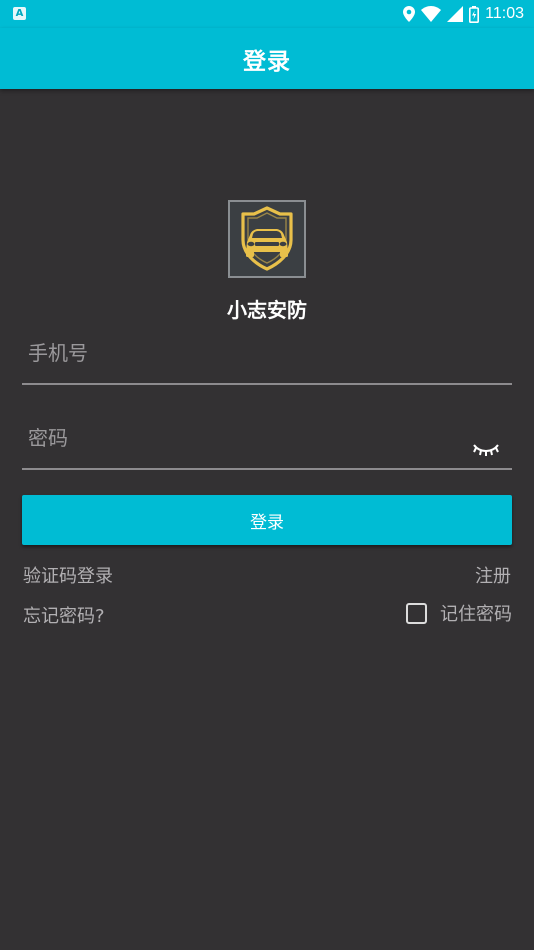 Image resolution: width=534 pixels, height=950 pixels. What do you see at coordinates (238, 438) in the screenshot?
I see `password-input` at bounding box center [238, 438].